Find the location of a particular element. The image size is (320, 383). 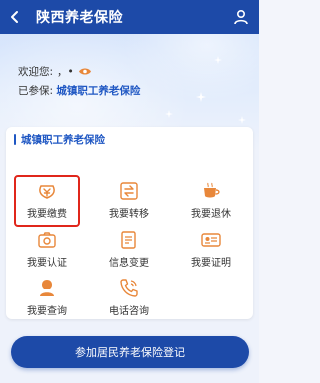

service-info-change: 信息变更 is located at coordinates (129, 250).